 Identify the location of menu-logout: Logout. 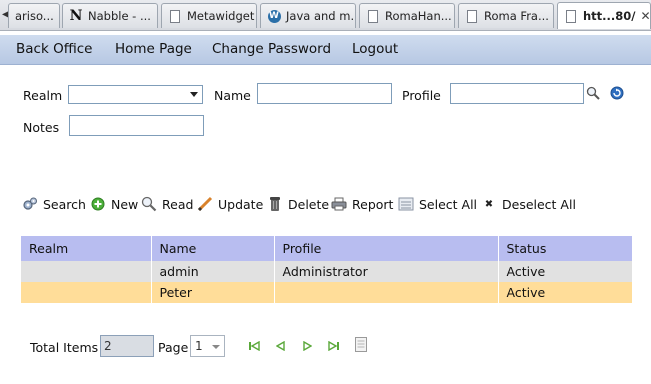
(375, 49).